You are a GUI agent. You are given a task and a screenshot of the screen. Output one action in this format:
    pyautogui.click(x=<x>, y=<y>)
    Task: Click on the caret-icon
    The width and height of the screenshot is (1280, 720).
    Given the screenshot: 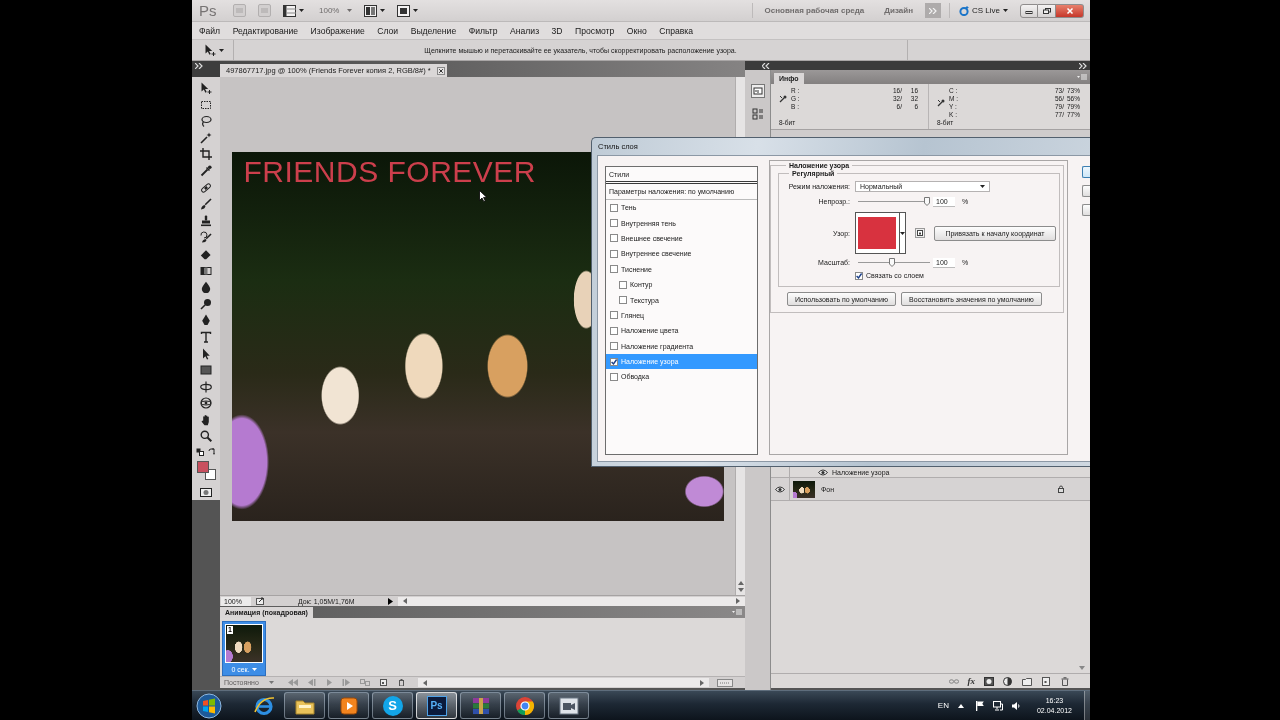 What is the action you would take?
    pyautogui.click(x=254, y=669)
    